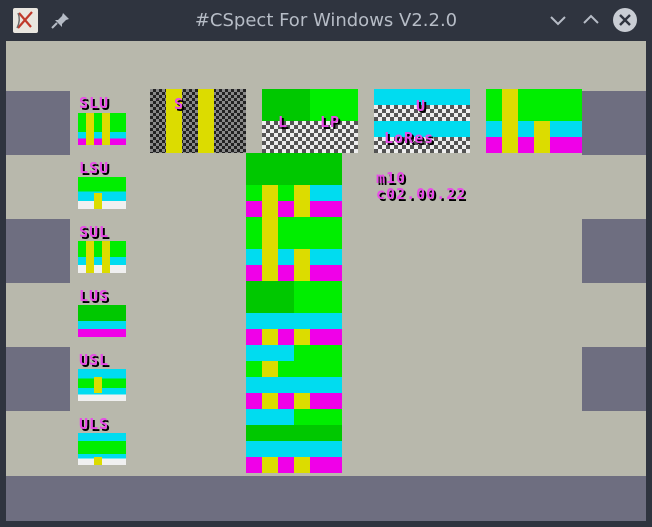  Describe the element at coordinates (94, 232) in the screenshot. I see `layer-label: SUL` at that location.